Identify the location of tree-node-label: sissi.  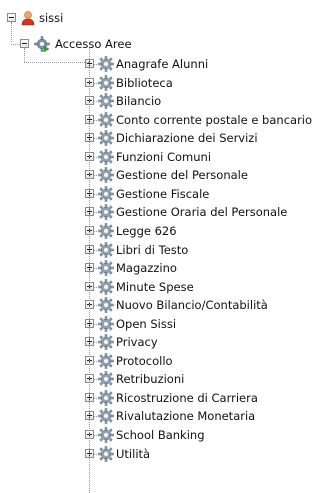
(51, 18).